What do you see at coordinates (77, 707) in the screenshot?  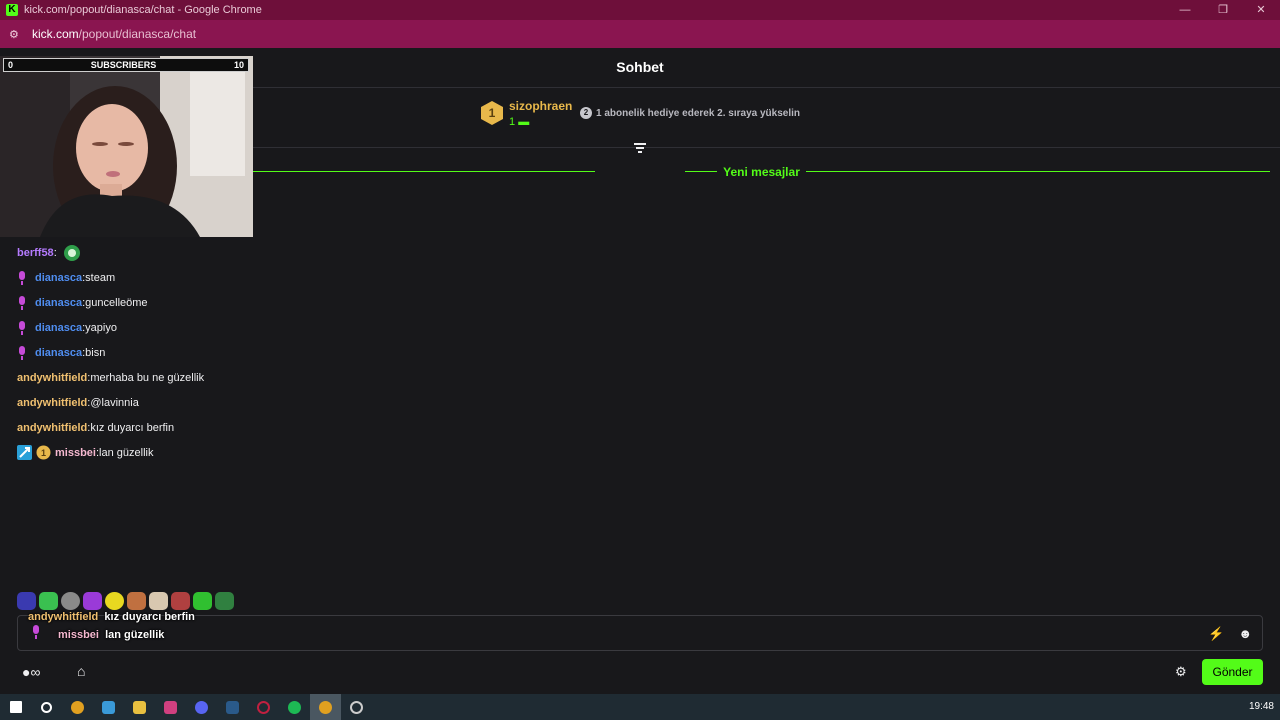 I see `chrome-icon` at bounding box center [77, 707].